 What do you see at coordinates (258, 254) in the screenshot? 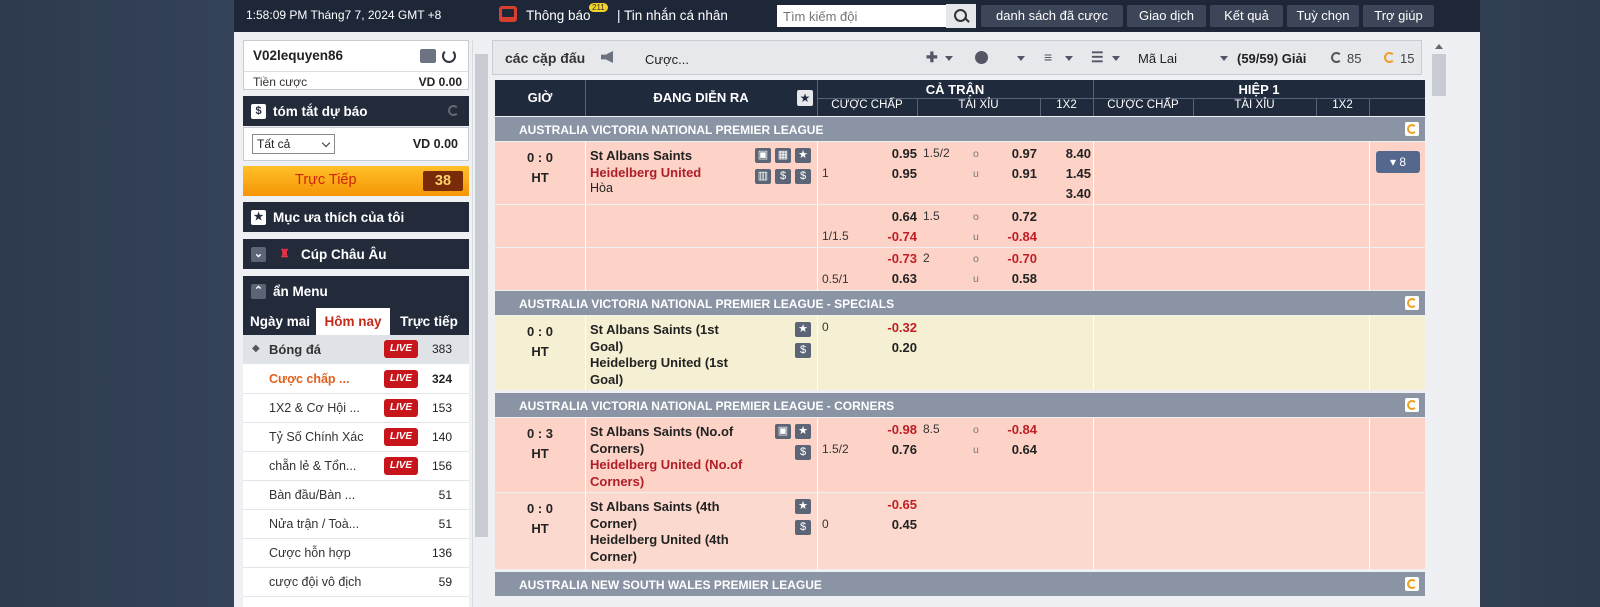
I see `expand-icon: ⌄` at bounding box center [258, 254].